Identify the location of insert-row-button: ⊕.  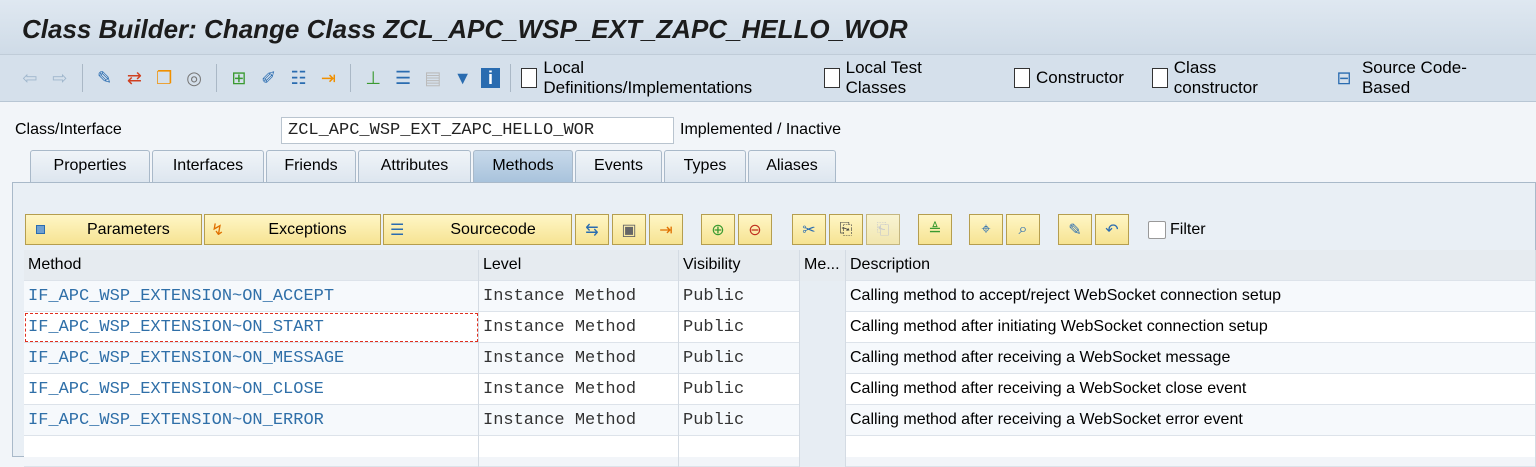
(718, 229).